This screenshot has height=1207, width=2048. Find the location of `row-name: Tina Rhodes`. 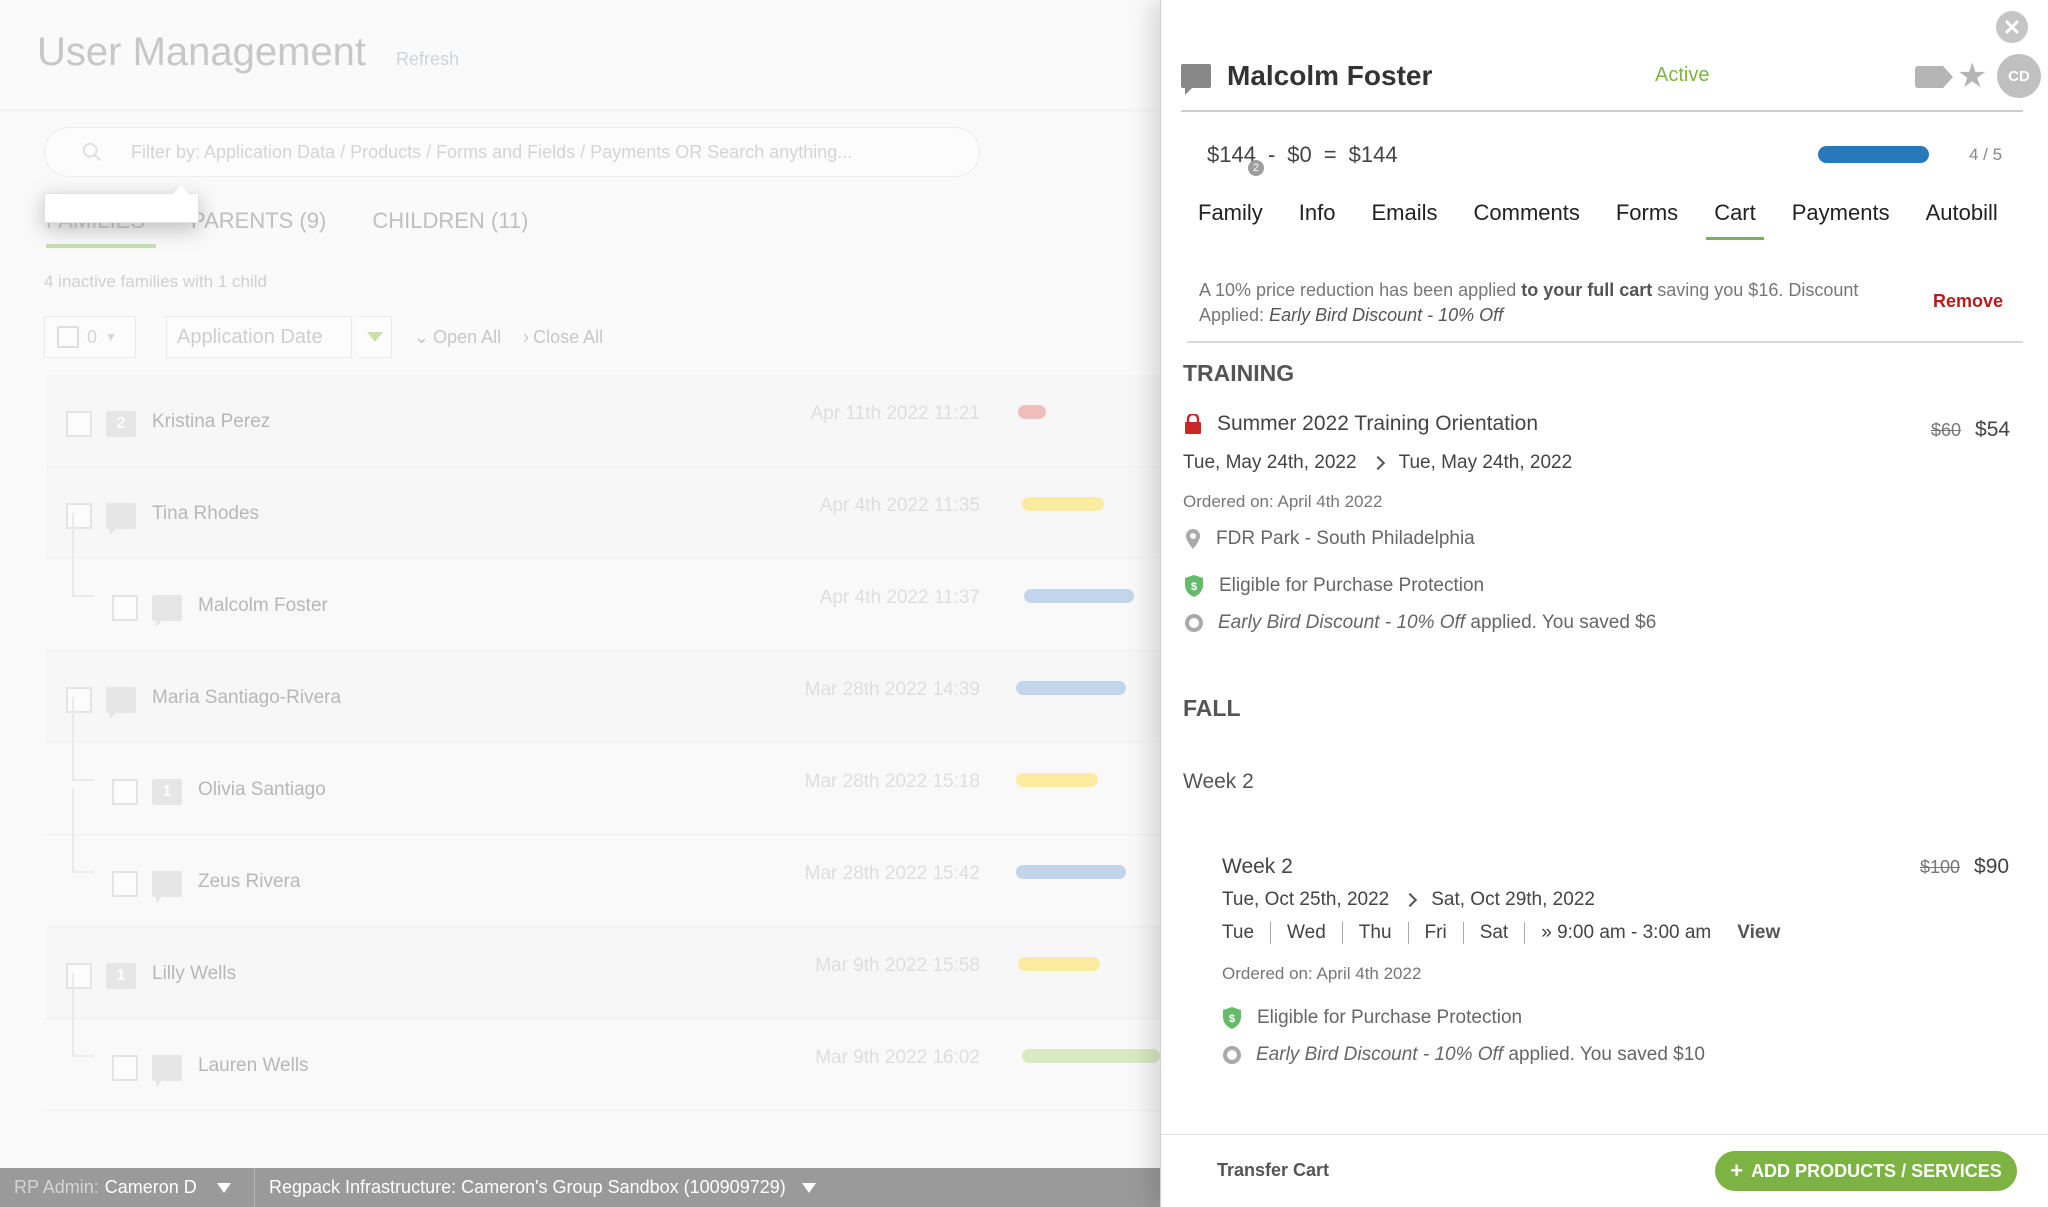

row-name: Tina Rhodes is located at coordinates (205, 514).